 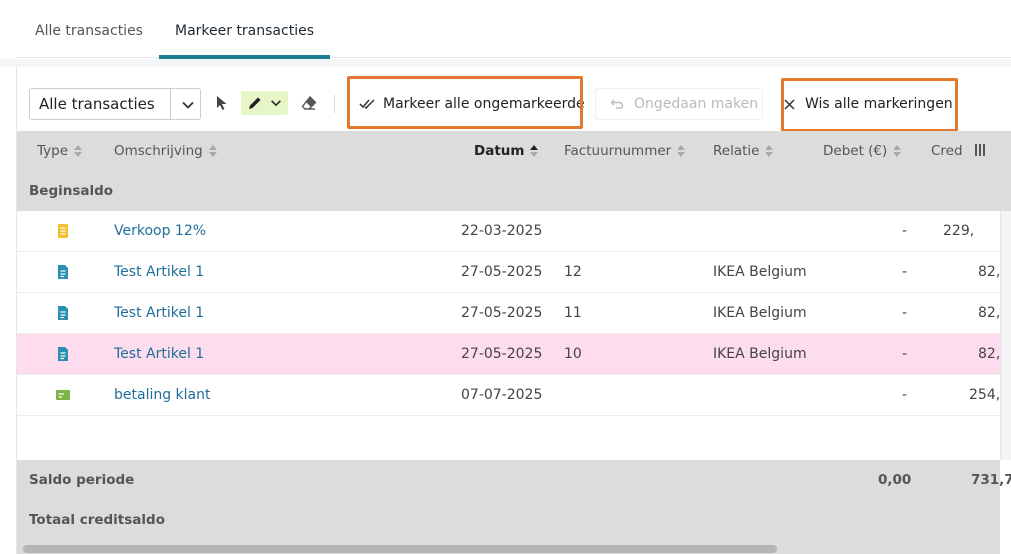 I want to click on column-header-relatie-label: Relatie, so click(x=736, y=151).